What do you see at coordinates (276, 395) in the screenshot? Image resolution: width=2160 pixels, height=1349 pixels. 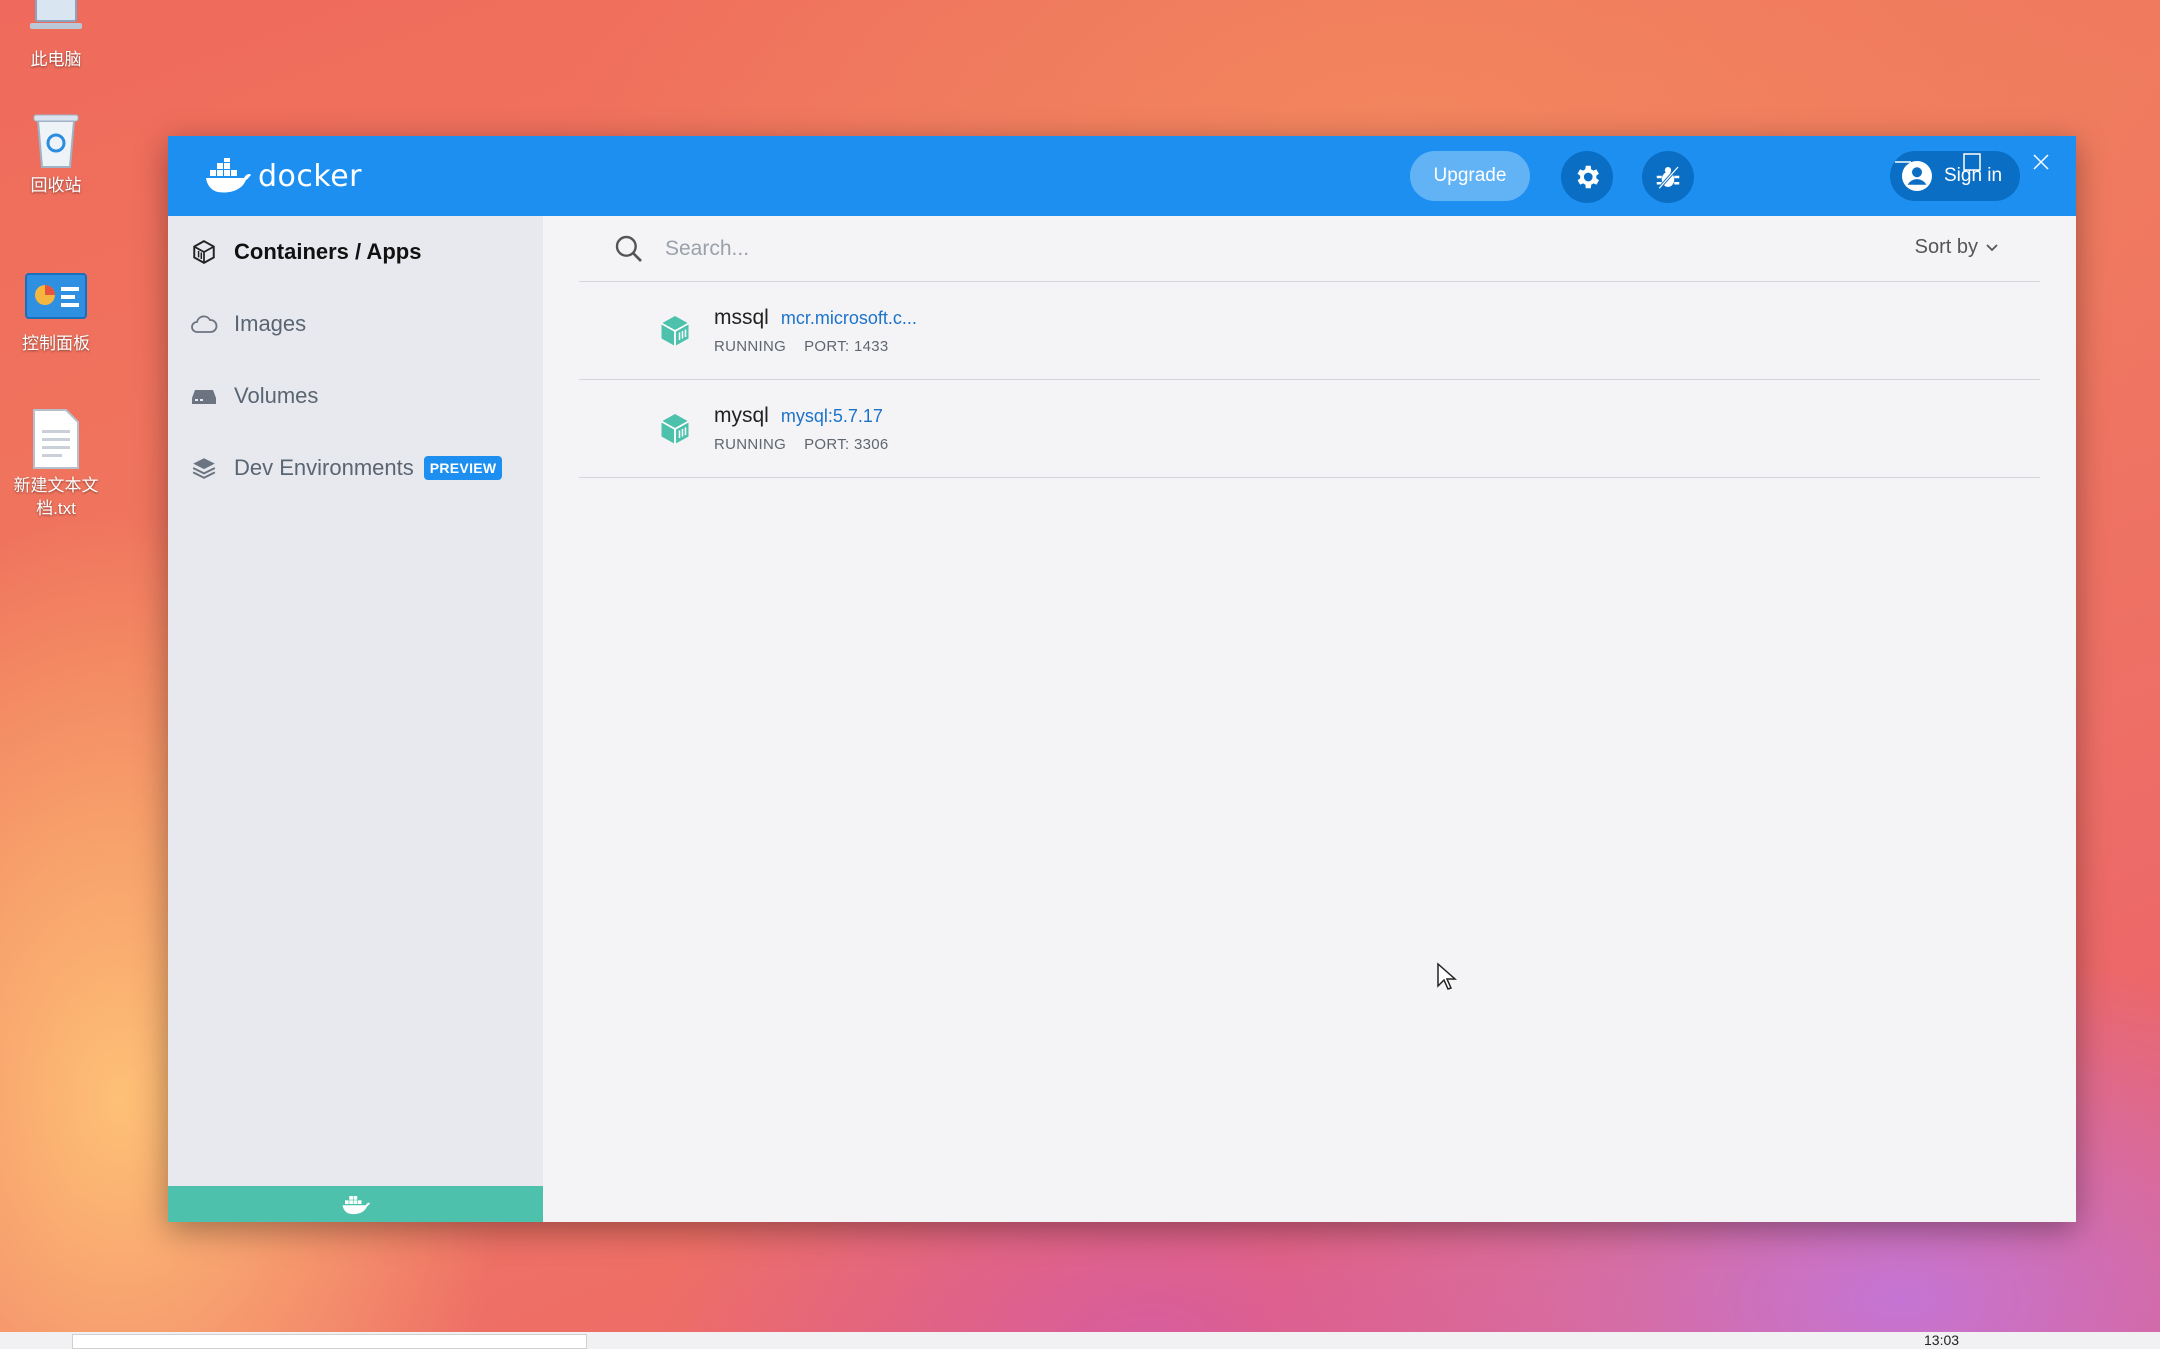 I see `sidebar-item-label: Volumes` at bounding box center [276, 395].